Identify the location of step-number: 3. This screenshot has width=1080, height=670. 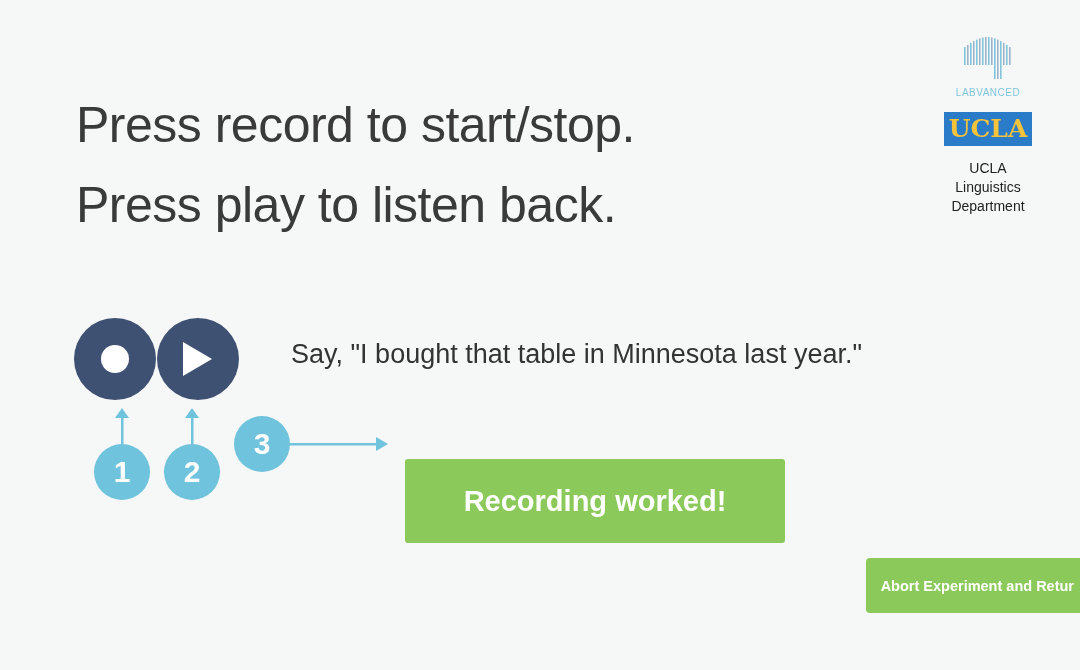
(262, 444).